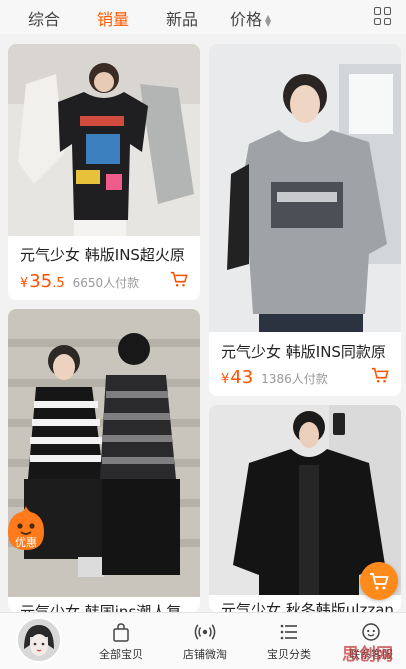 Image resolution: width=406 pixels, height=669 pixels. What do you see at coordinates (113, 18) in the screenshot?
I see `sort-tab-sales: 销量` at bounding box center [113, 18].